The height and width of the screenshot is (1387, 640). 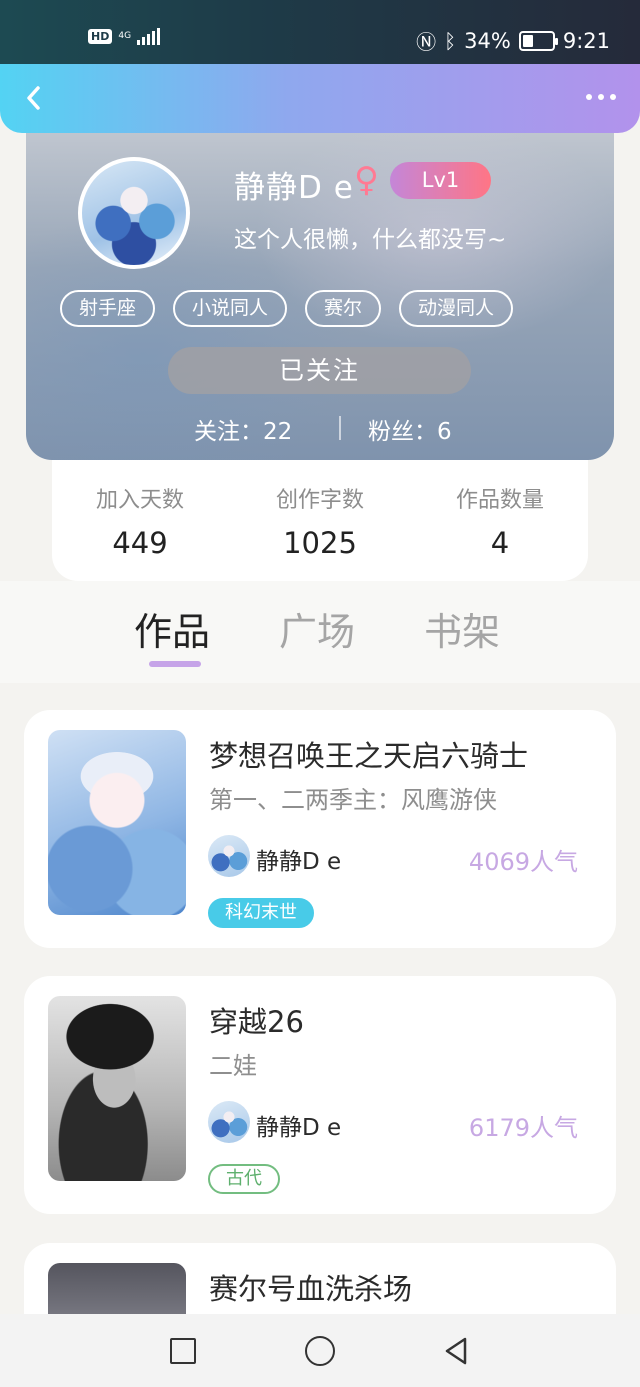 What do you see at coordinates (487, 40) in the screenshot?
I see `battery-percent: 34%` at bounding box center [487, 40].